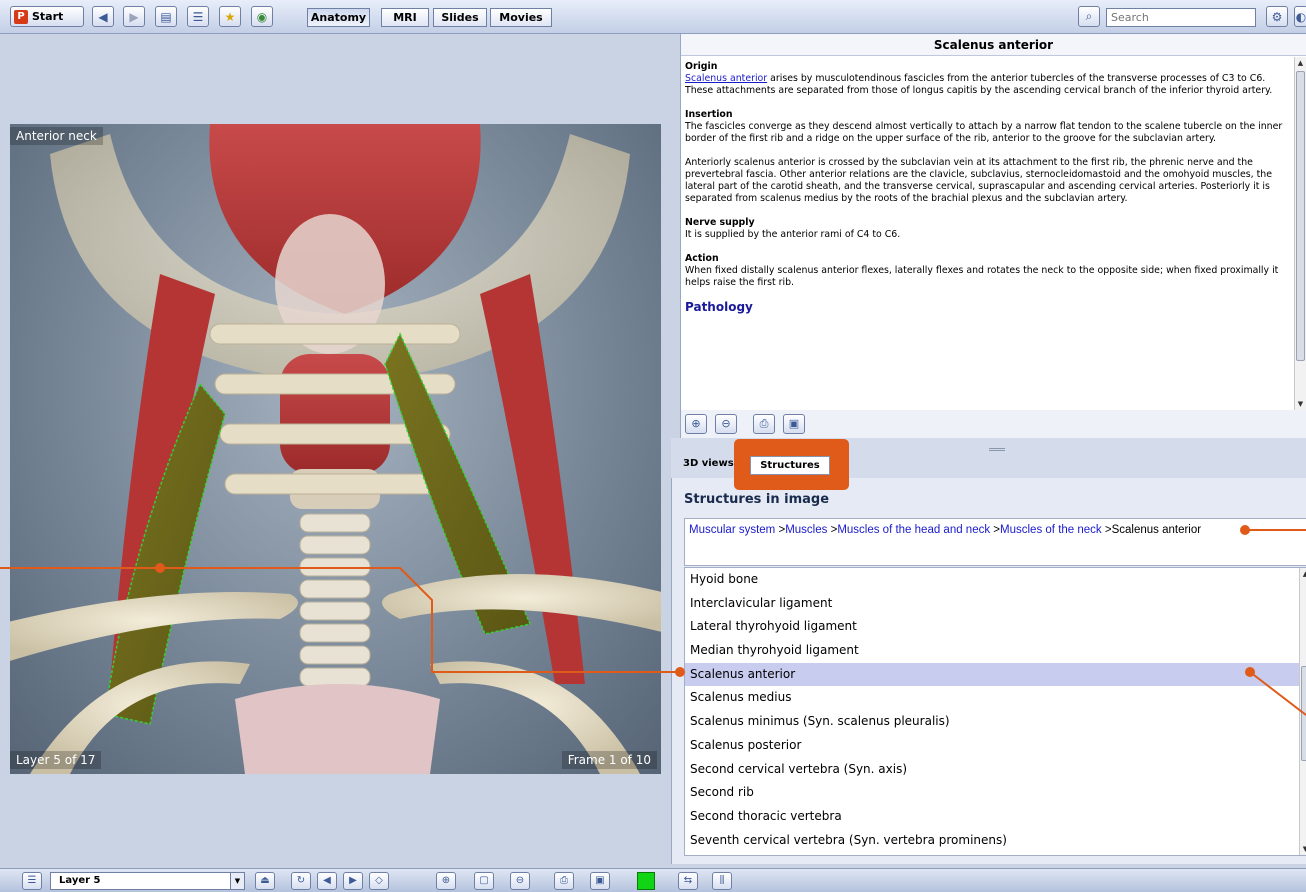  Describe the element at coordinates (720, 222) in the screenshot. I see `nerve-heading: Nerve supply` at that location.